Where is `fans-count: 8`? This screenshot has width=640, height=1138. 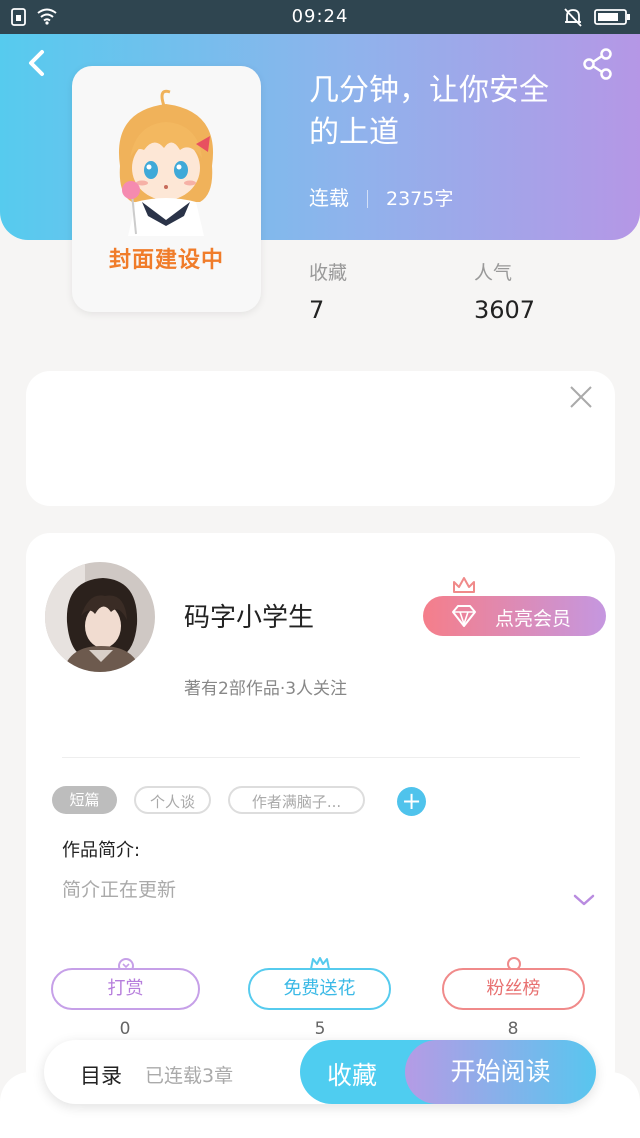 fans-count: 8 is located at coordinates (513, 1029).